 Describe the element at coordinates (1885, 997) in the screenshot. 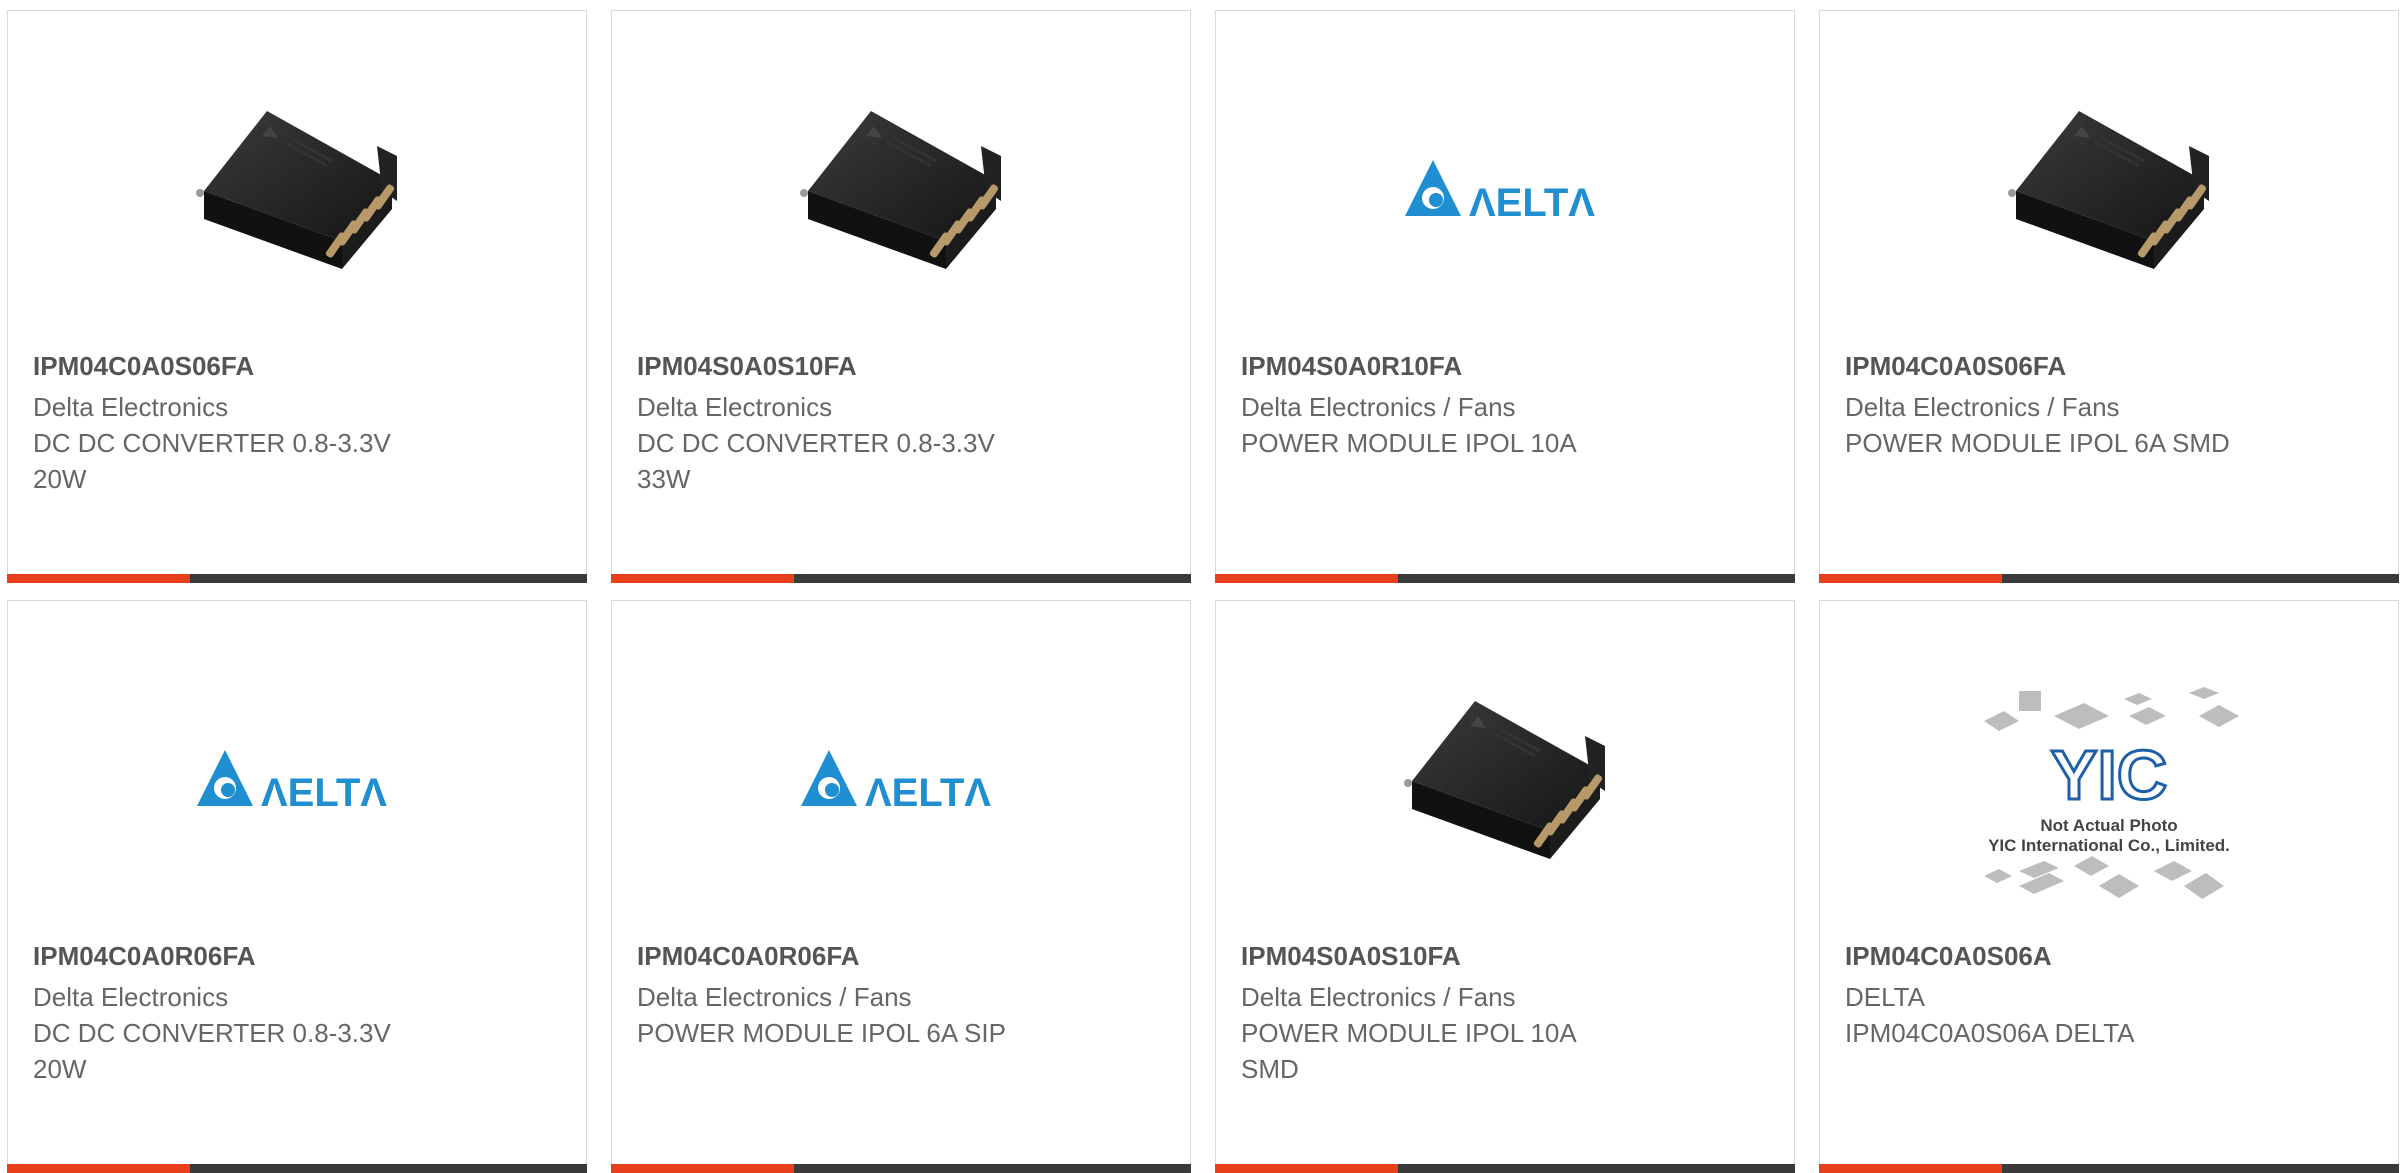

I see `manufacturer: DELTA` at that location.